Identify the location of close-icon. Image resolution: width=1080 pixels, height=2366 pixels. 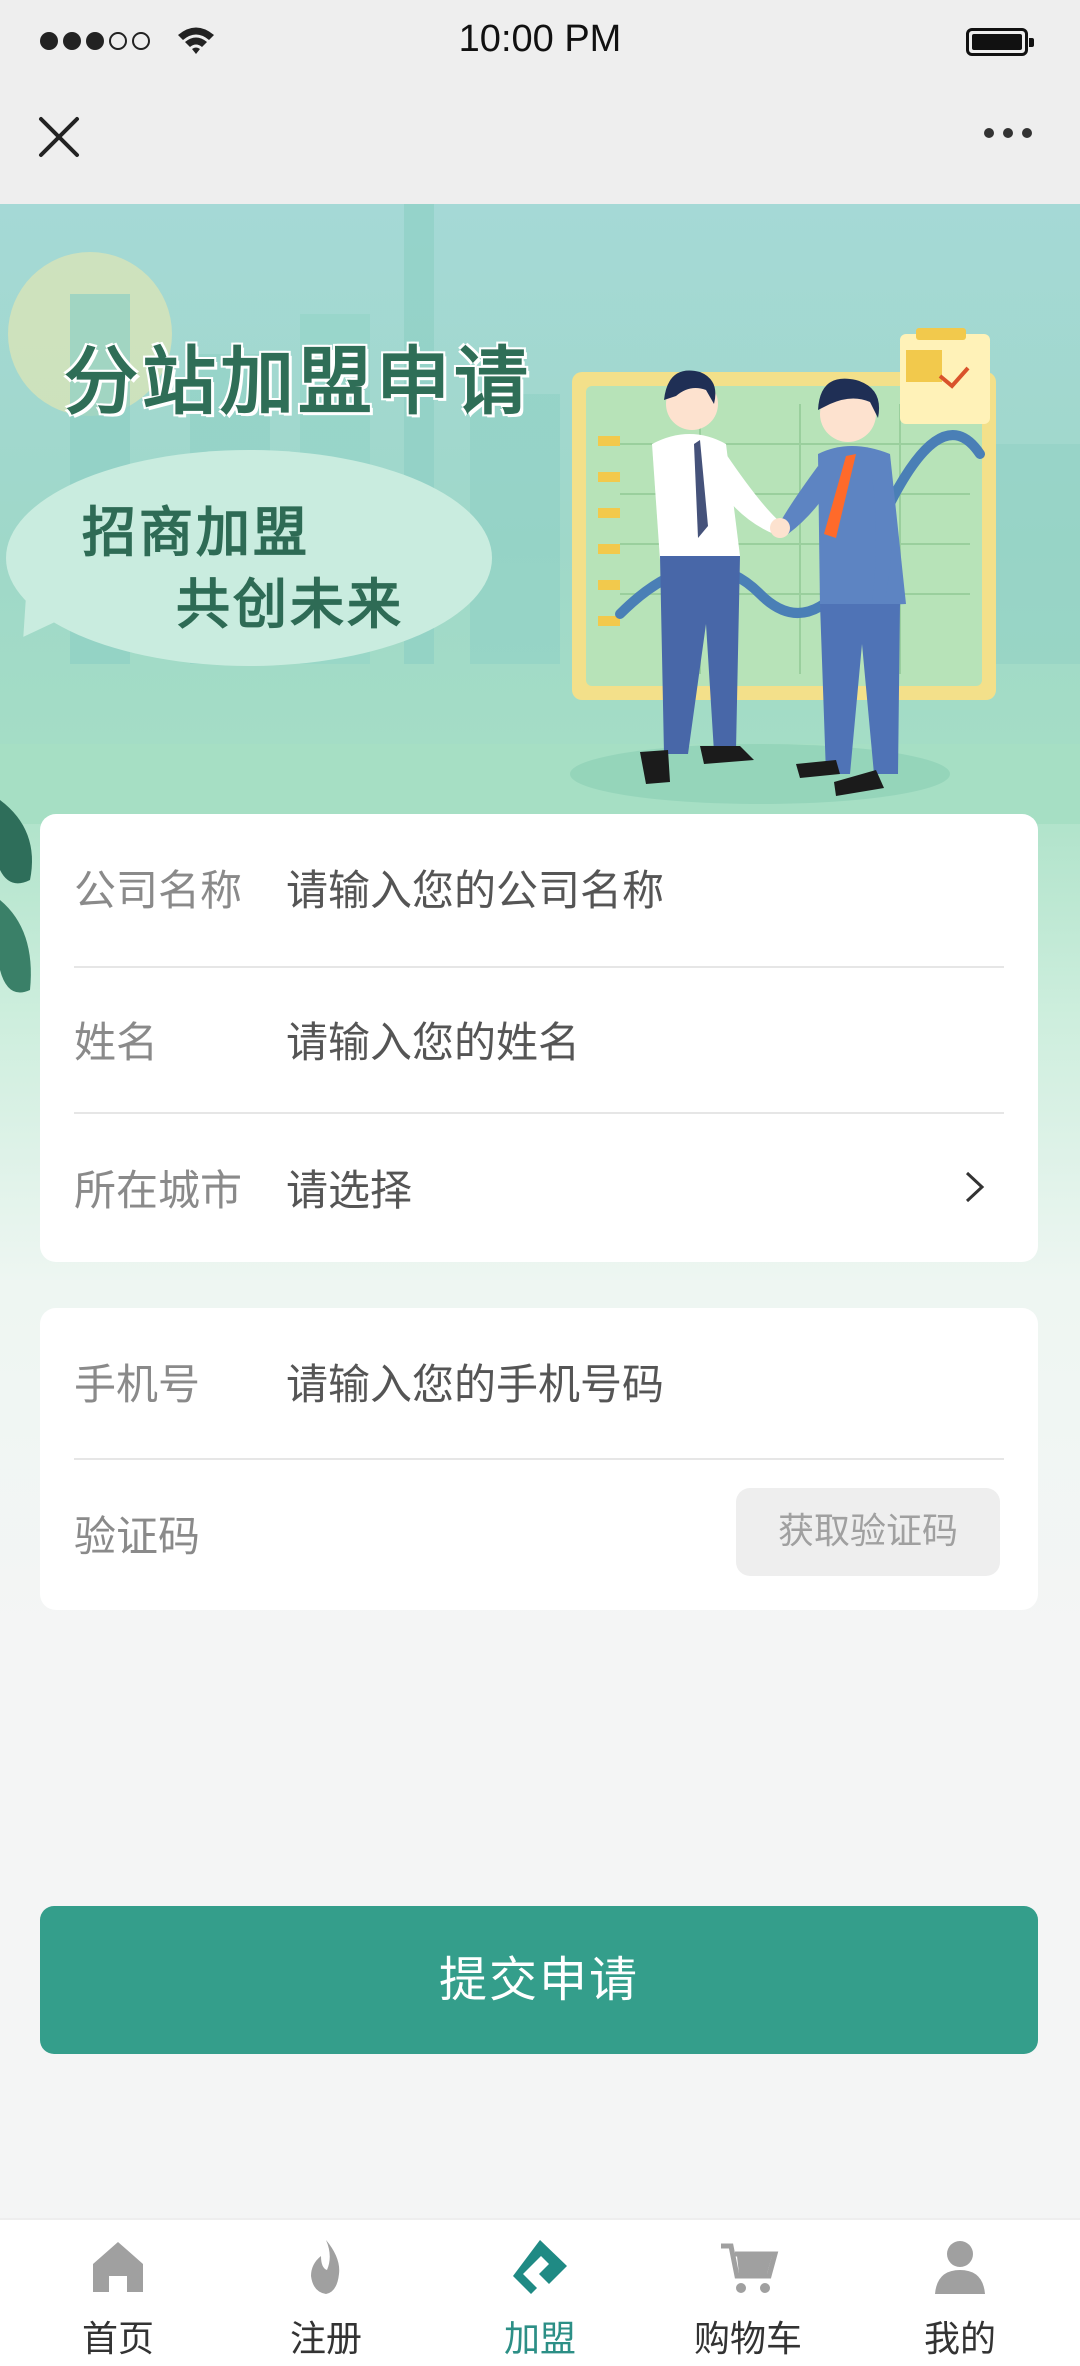
(59, 137).